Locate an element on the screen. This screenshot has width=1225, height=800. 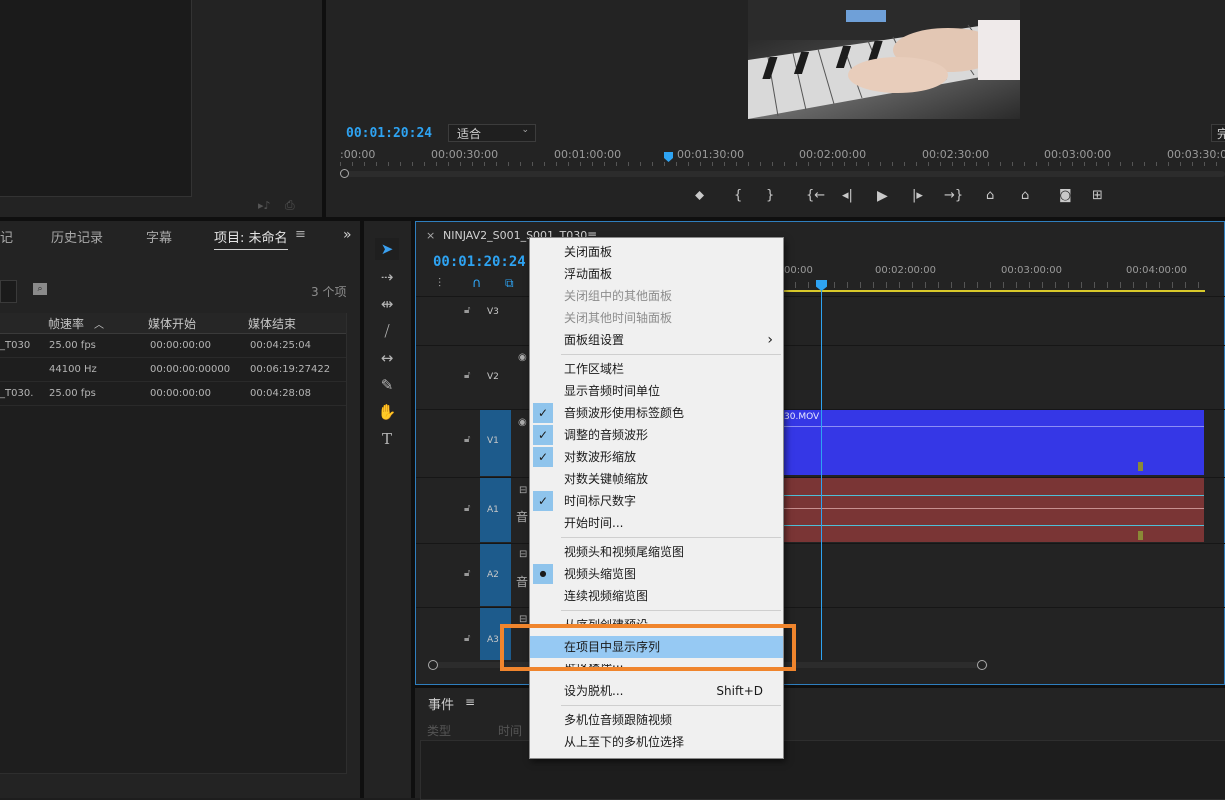
menu-item-label: 面板组设置 is located at coordinates (594, 340).